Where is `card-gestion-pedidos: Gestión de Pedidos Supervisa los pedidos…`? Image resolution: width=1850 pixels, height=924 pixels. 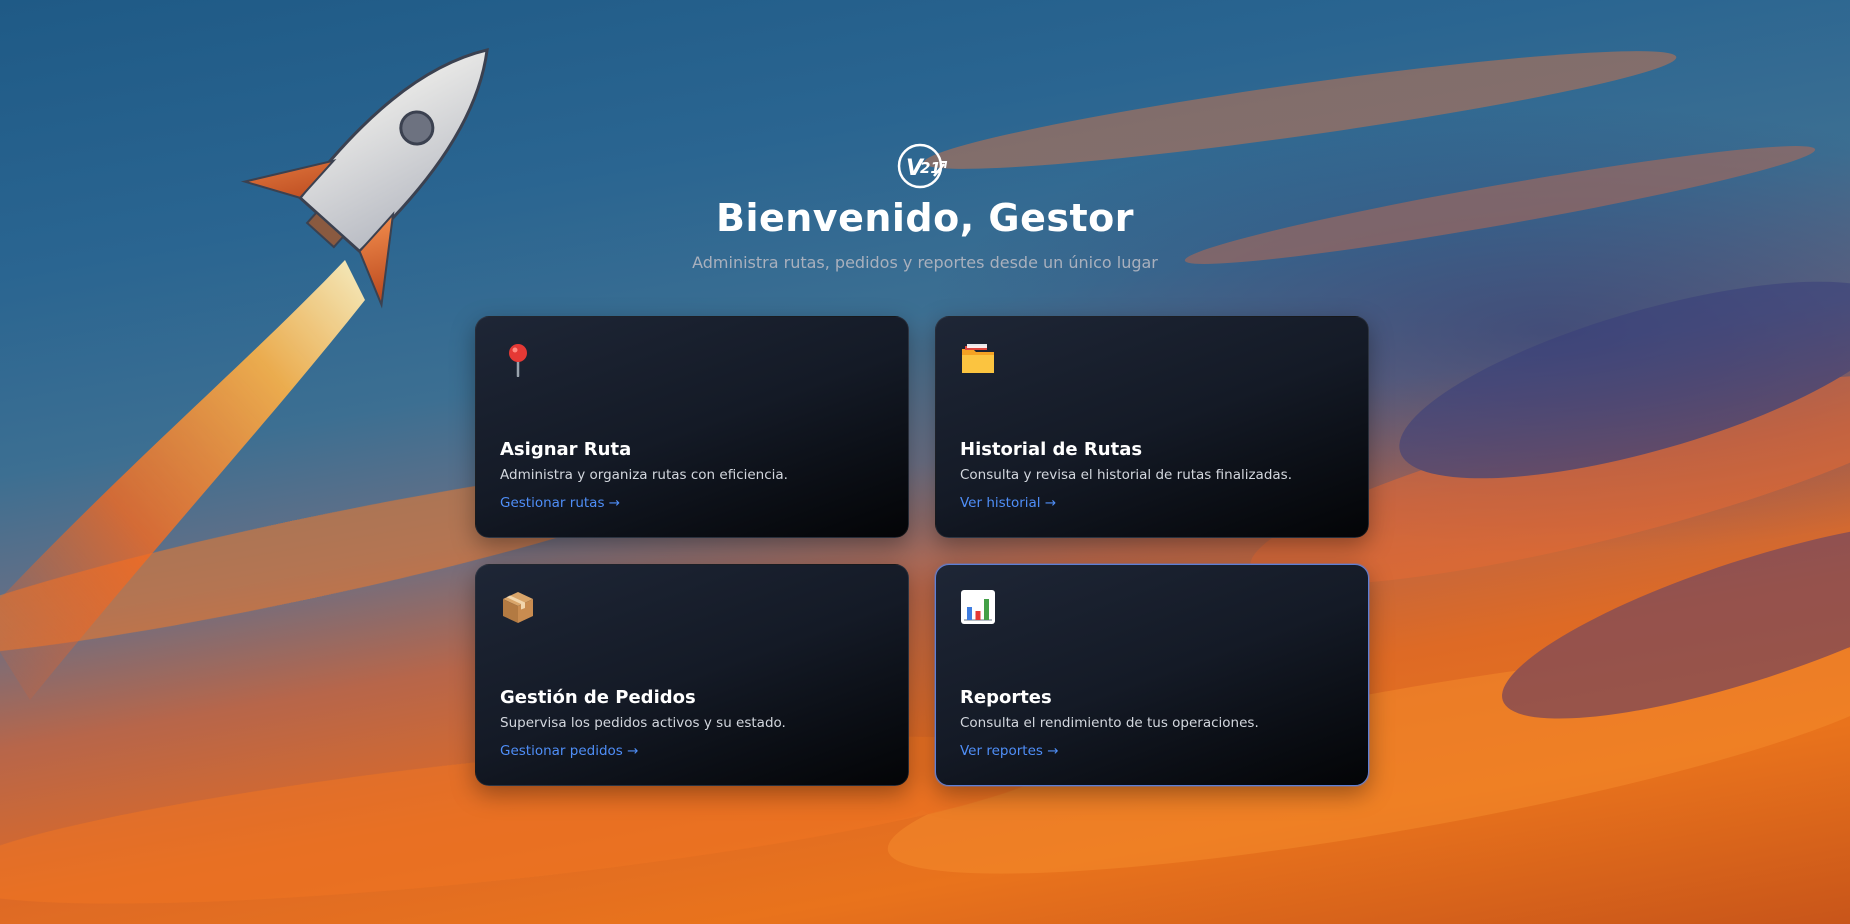
card-gestion-pedidos: Gestión de Pedidos Supervisa los pedidos… is located at coordinates (692, 675).